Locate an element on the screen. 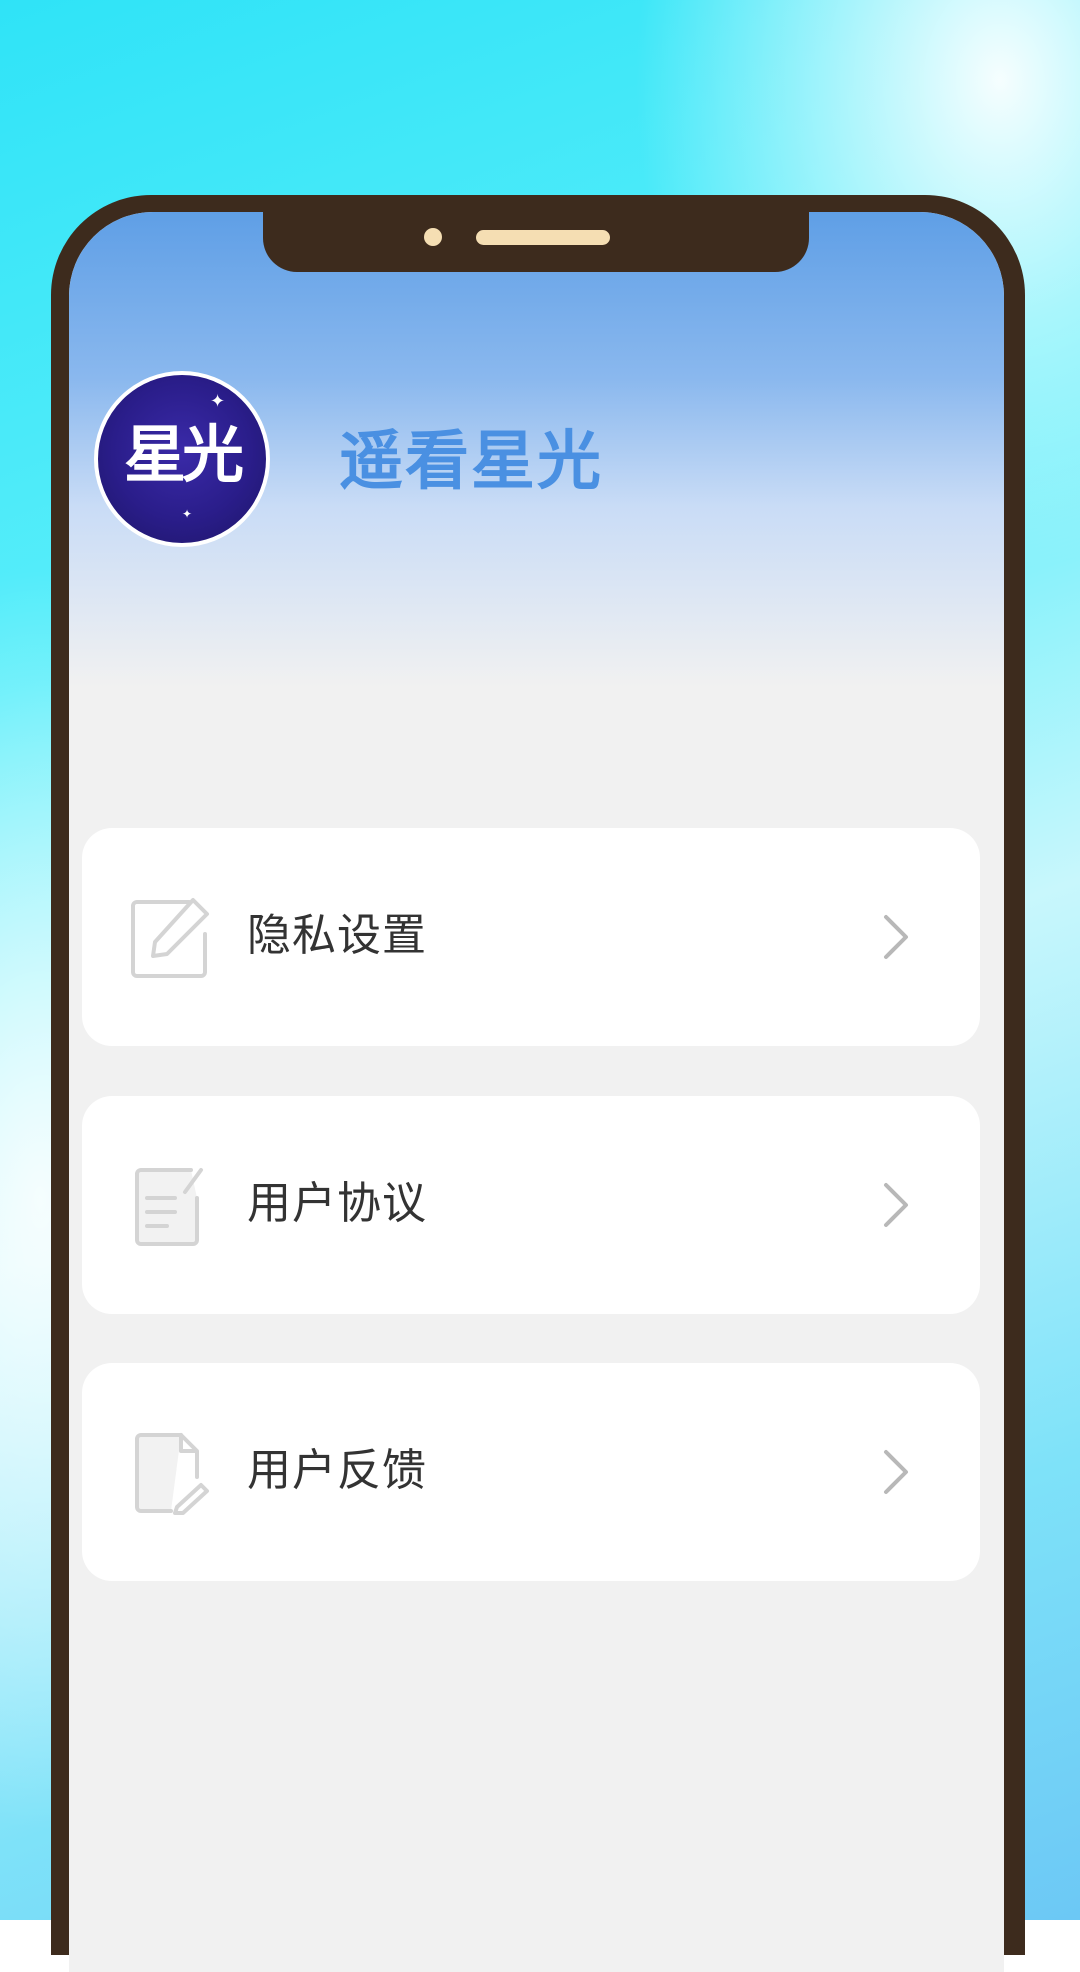 Image resolution: width=1080 pixels, height=1972 pixels. phone-notch is located at coordinates (536, 242).